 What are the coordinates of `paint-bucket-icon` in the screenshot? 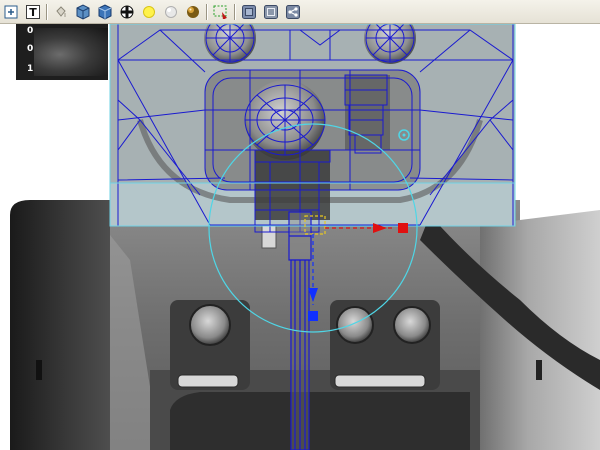 It's located at (61, 12).